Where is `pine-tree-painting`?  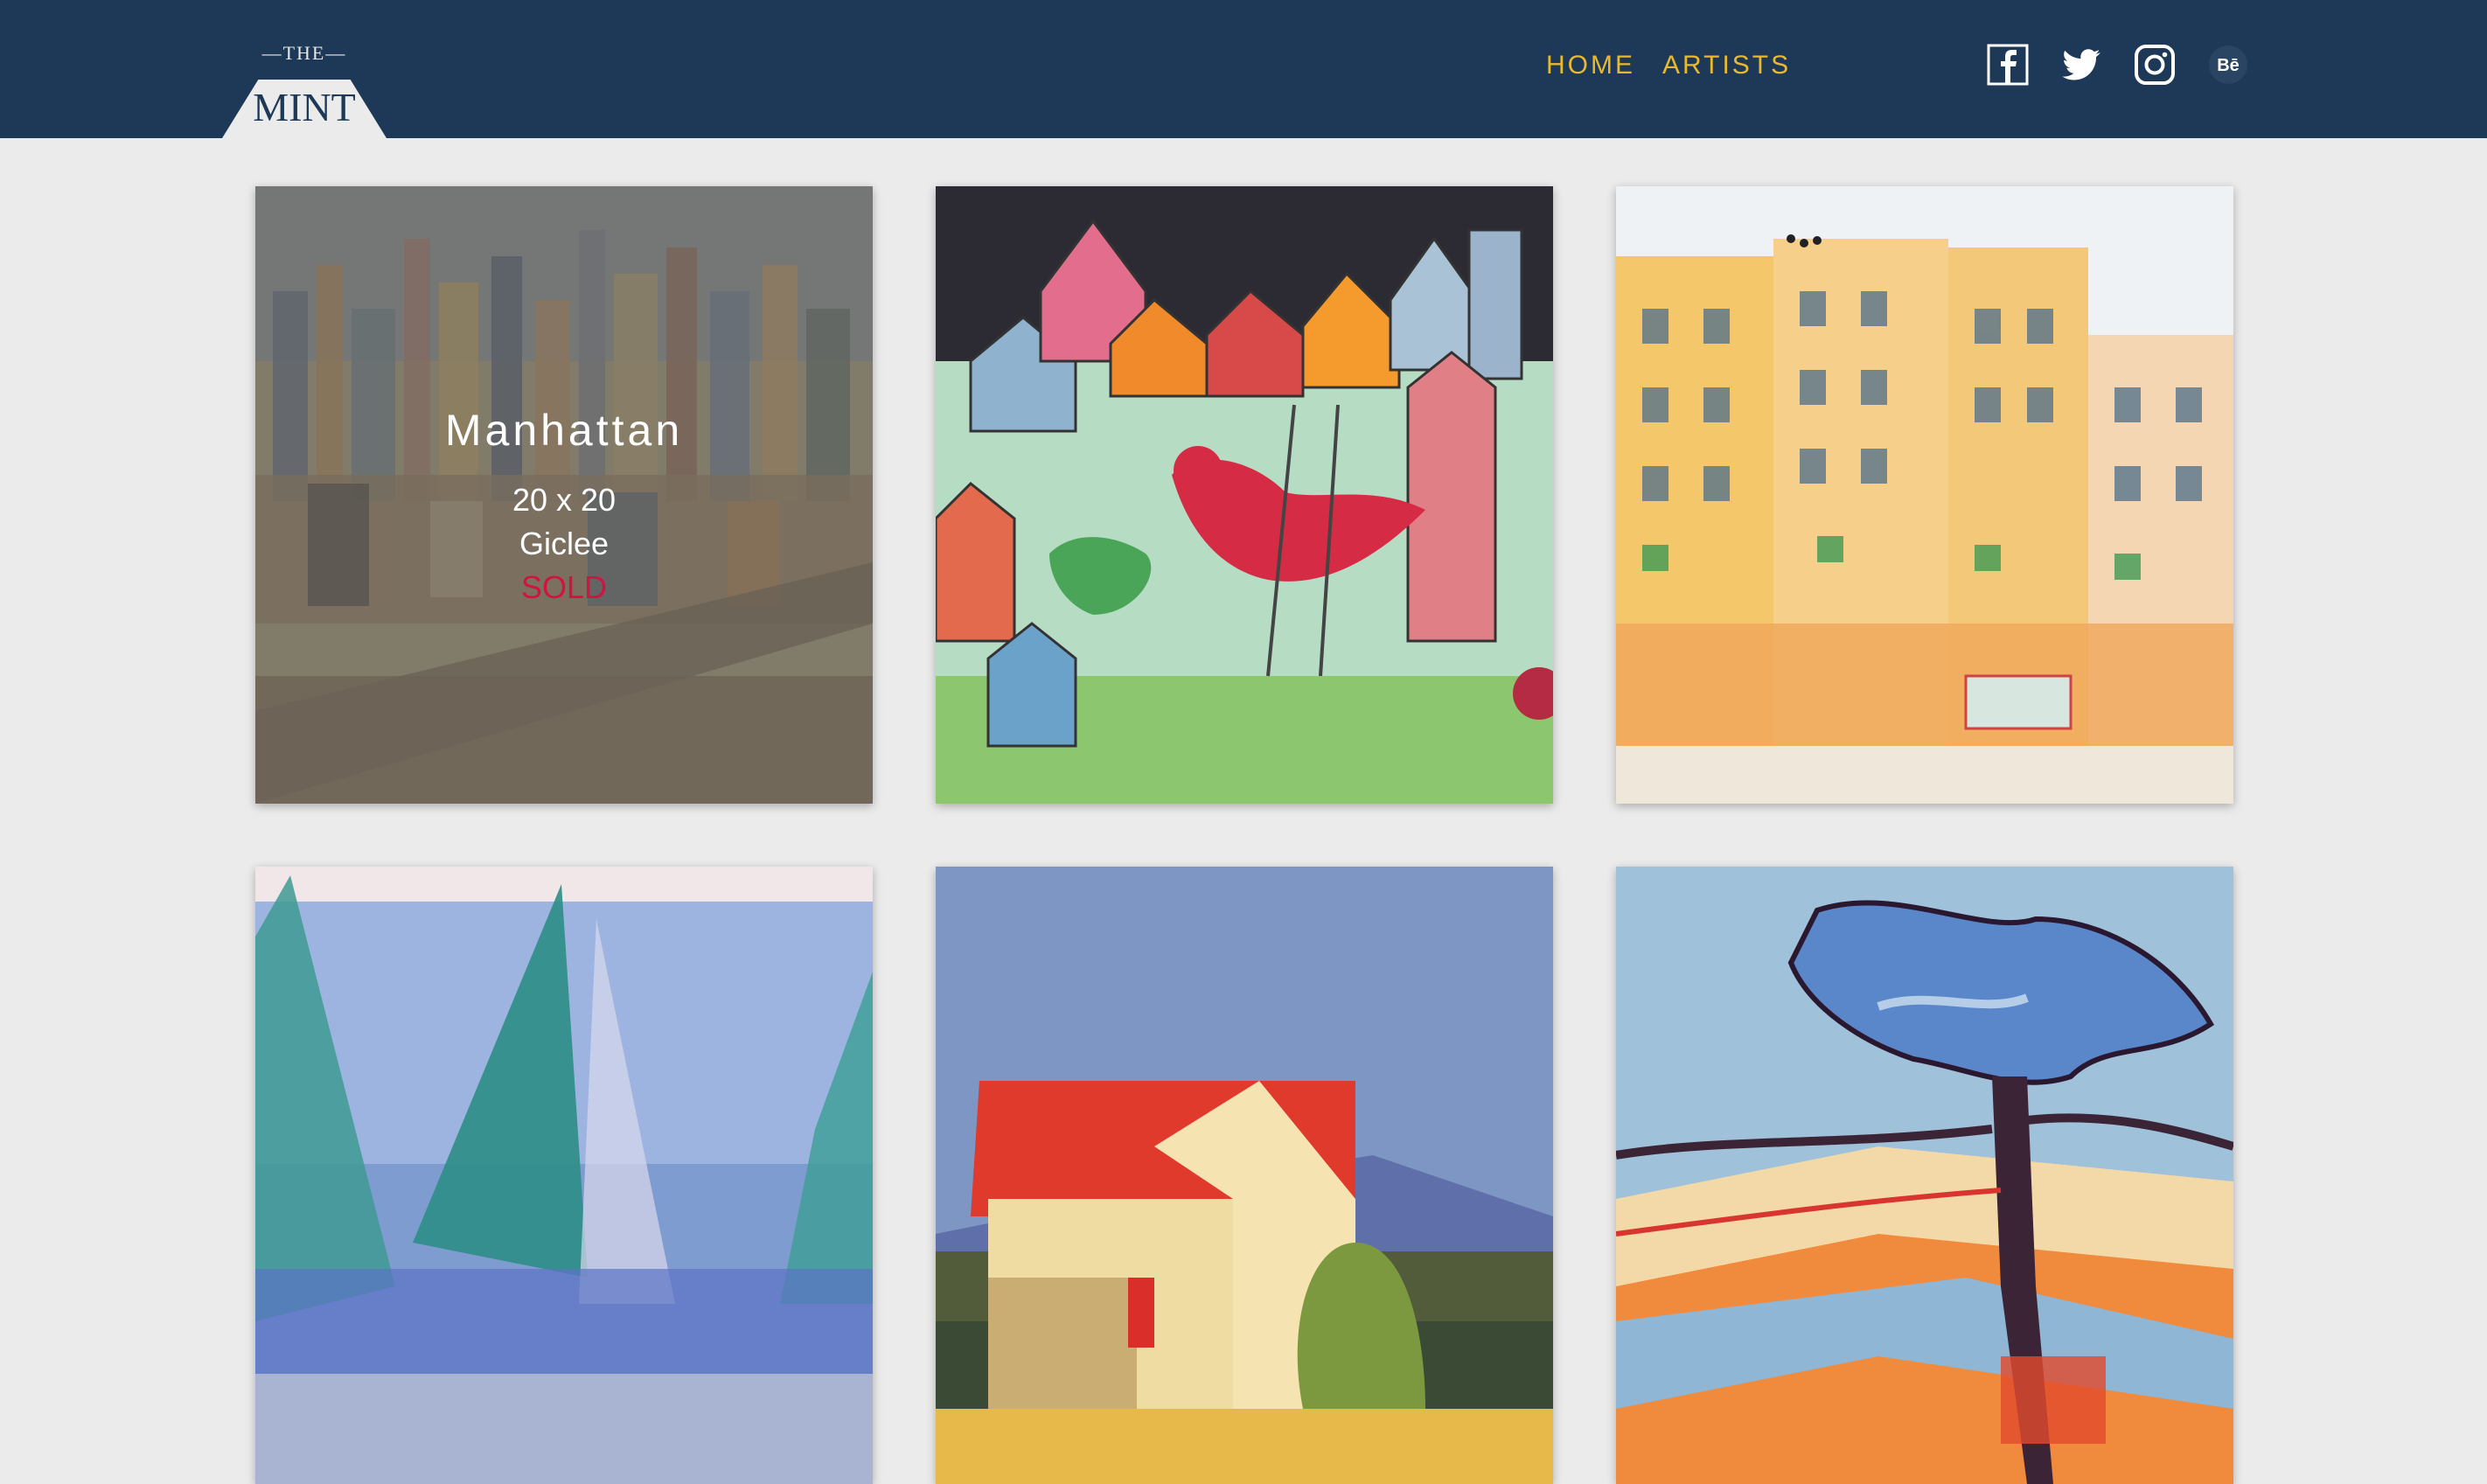 pine-tree-painting is located at coordinates (1925, 1175).